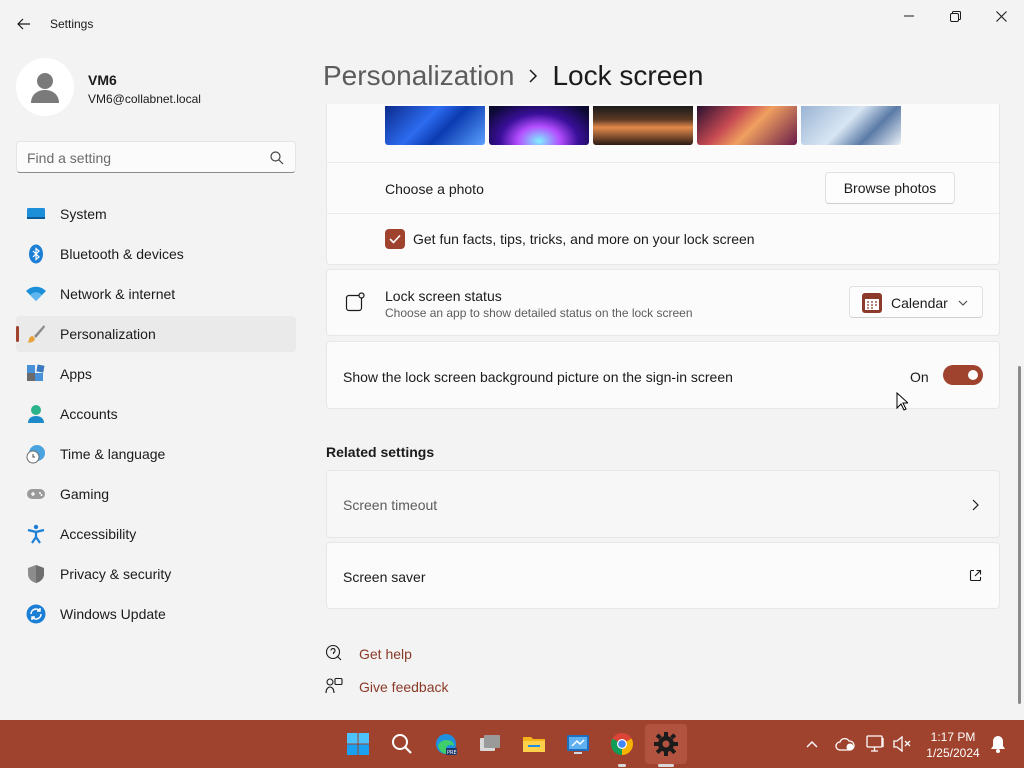  Describe the element at coordinates (147, 158) in the screenshot. I see `search-input` at that location.